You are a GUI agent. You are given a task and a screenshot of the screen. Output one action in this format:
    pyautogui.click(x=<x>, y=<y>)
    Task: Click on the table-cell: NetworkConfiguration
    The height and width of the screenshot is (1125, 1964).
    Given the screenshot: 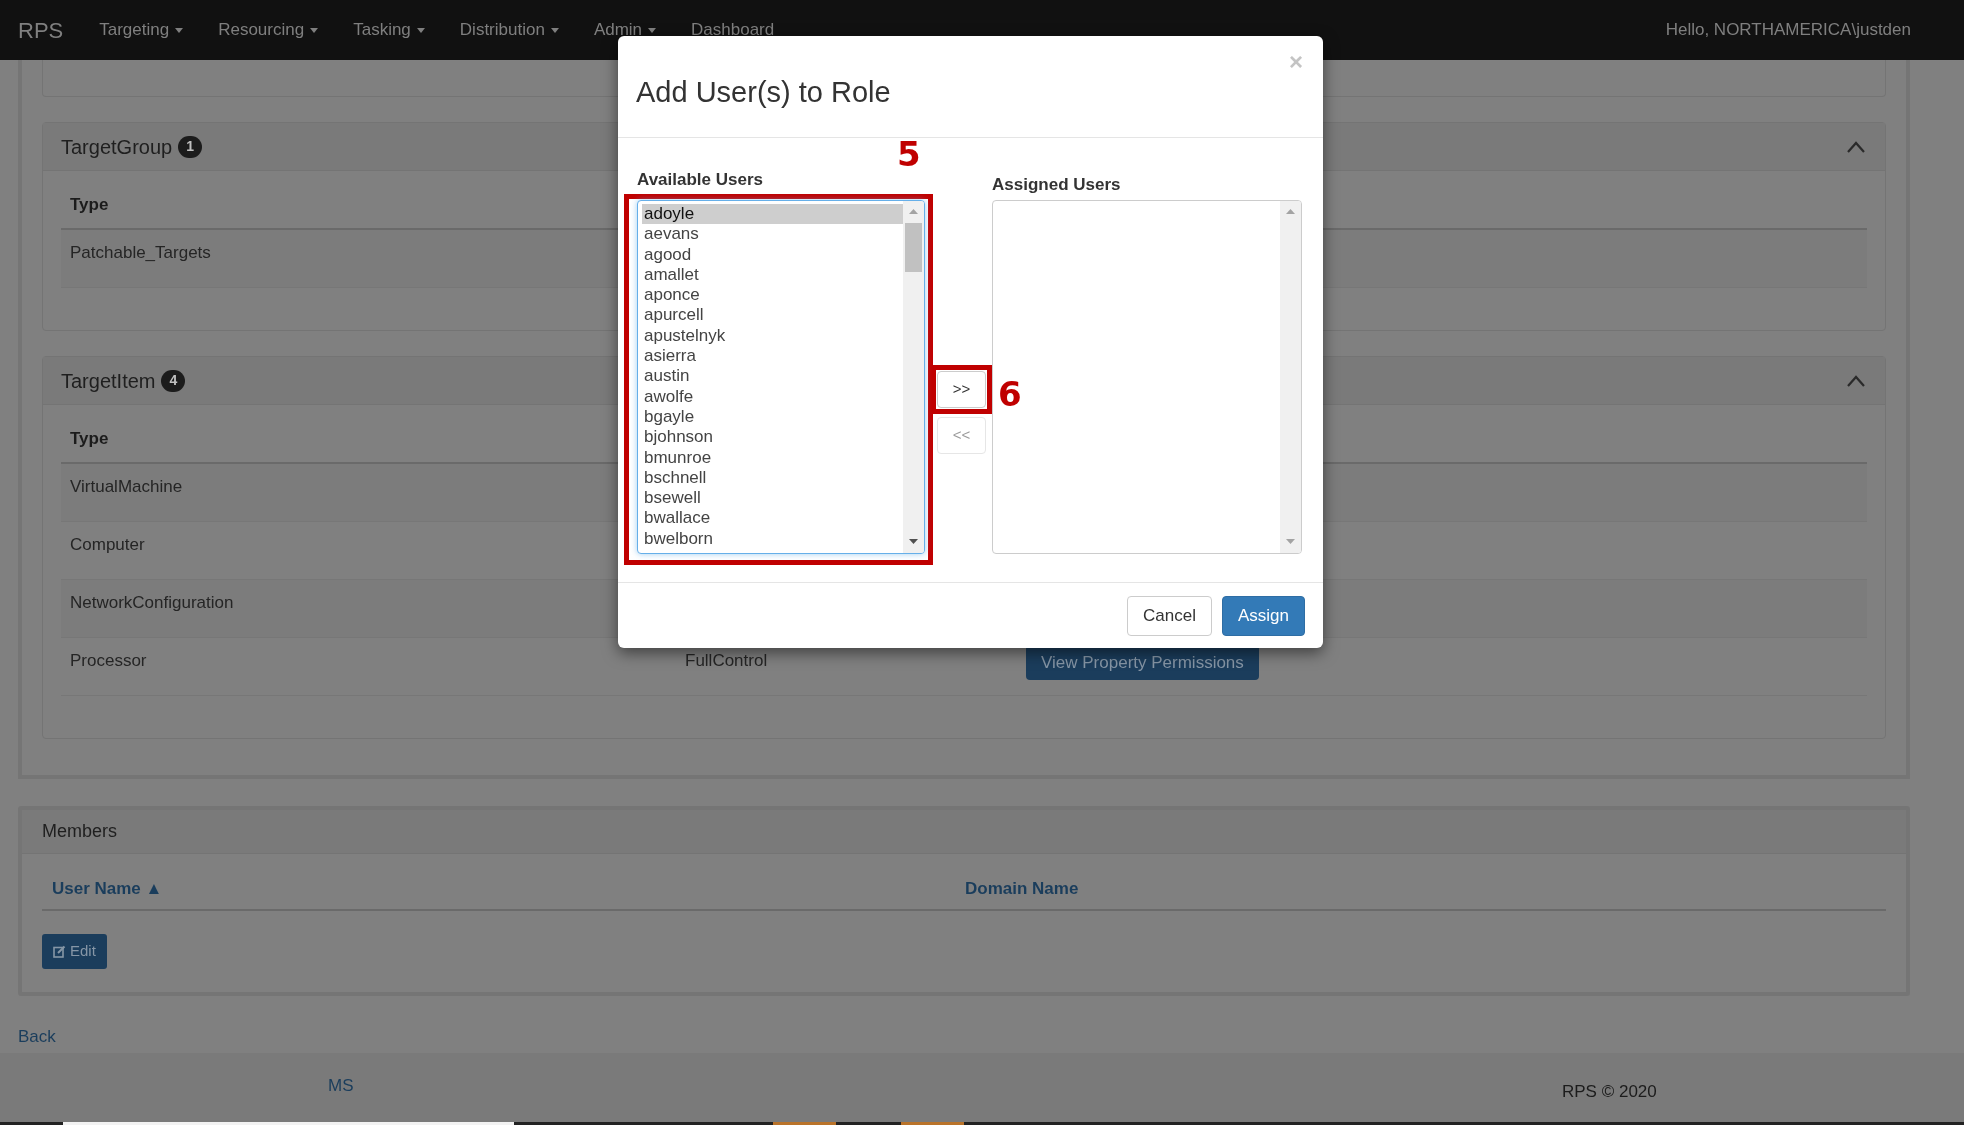 What is the action you would take?
    pyautogui.click(x=152, y=602)
    